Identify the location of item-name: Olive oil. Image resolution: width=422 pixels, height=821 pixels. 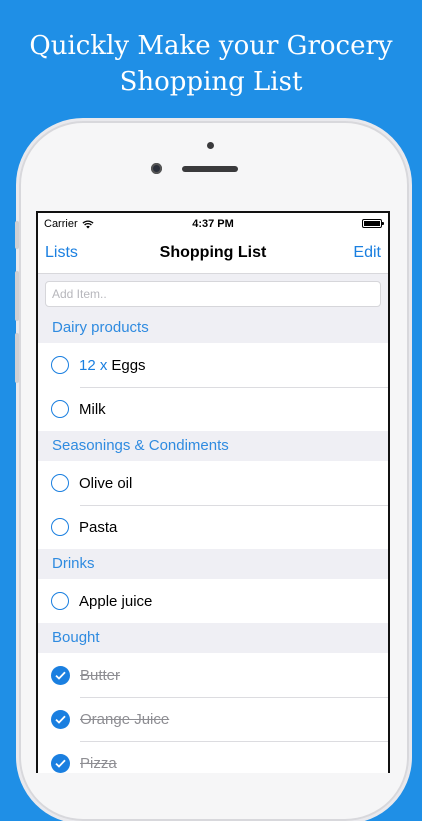
(106, 483).